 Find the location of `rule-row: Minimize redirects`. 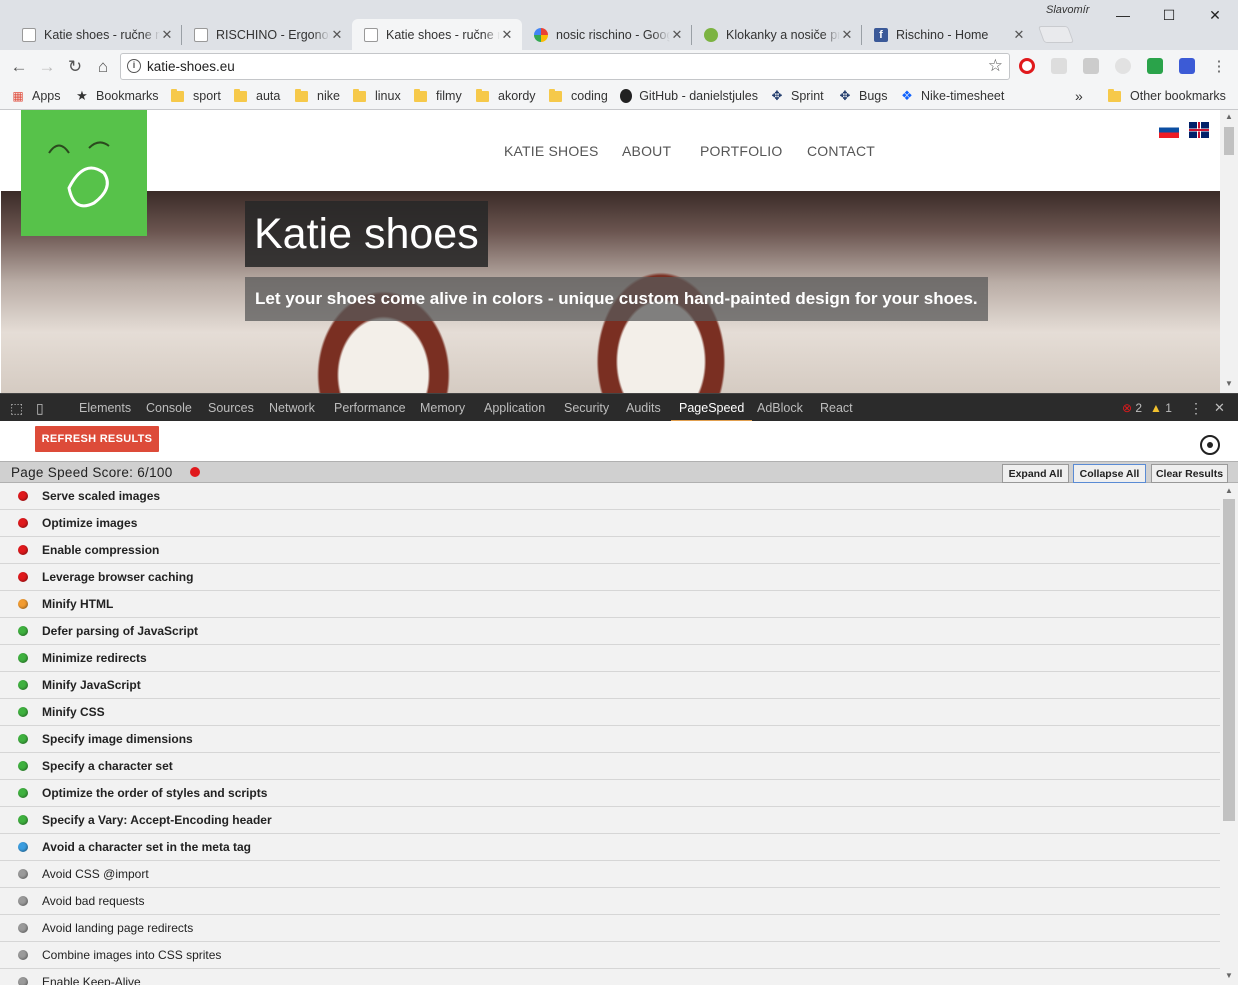

rule-row: Minimize redirects is located at coordinates (610, 658).